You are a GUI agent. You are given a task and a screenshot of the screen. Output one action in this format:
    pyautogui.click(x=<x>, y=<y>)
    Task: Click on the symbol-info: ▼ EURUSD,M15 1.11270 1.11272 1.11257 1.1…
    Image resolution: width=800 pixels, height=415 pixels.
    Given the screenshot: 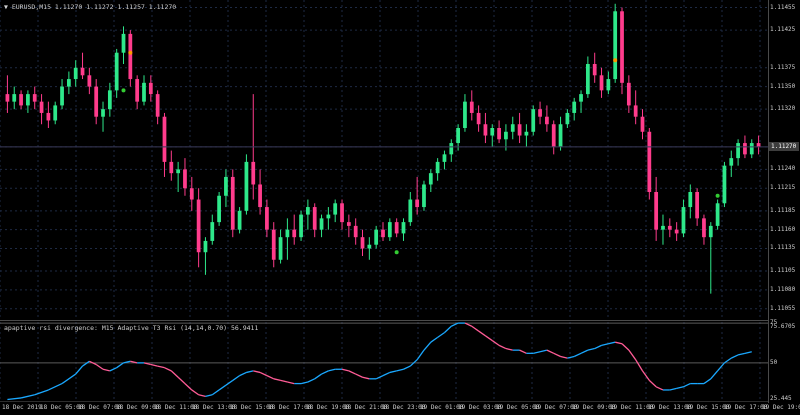 What is the action you would take?
    pyautogui.click(x=90, y=7)
    